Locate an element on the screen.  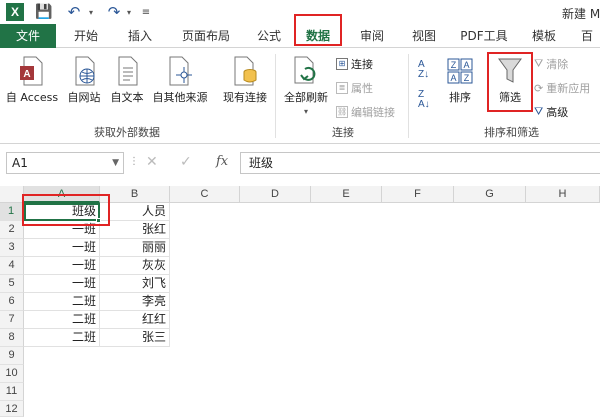
cell-a4: 一班 is located at coordinates (62, 266).